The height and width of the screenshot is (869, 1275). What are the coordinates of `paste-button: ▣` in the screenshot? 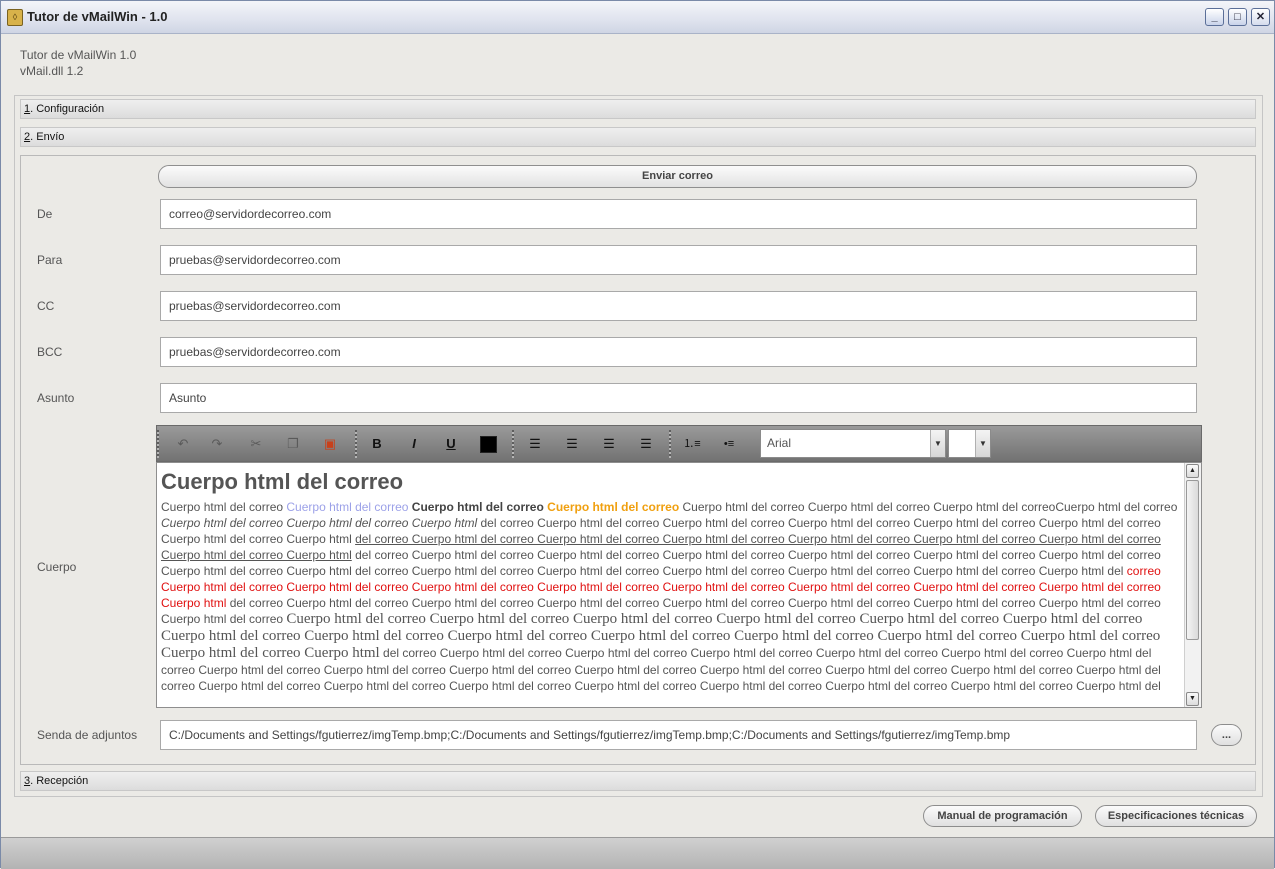 It's located at (330, 444).